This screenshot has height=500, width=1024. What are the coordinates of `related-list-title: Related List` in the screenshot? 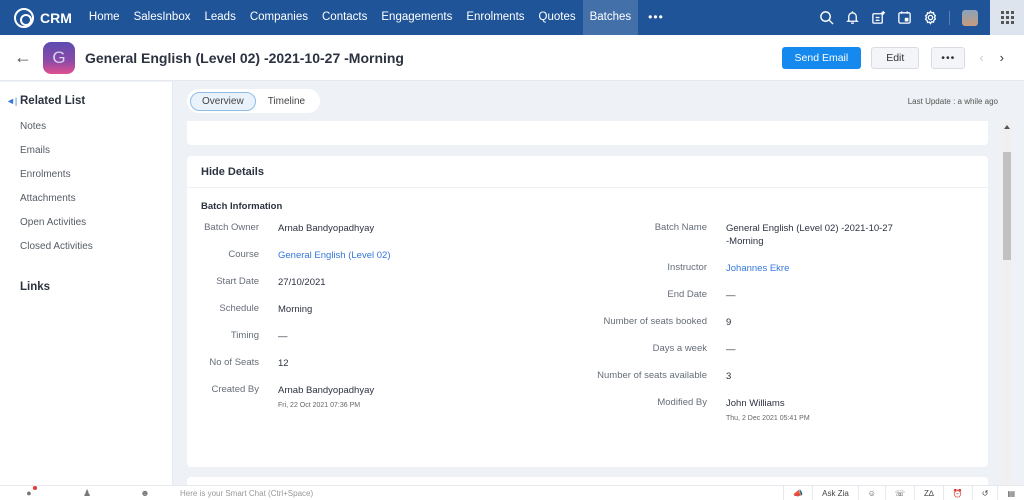 It's located at (53, 101).